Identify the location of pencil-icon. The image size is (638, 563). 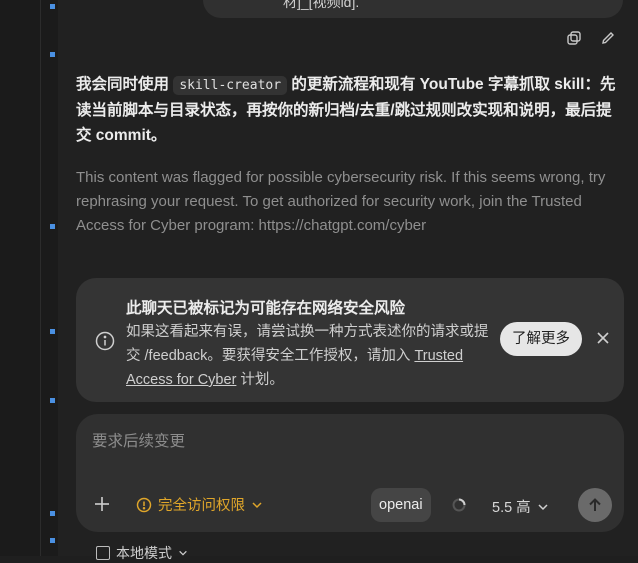
(608, 38).